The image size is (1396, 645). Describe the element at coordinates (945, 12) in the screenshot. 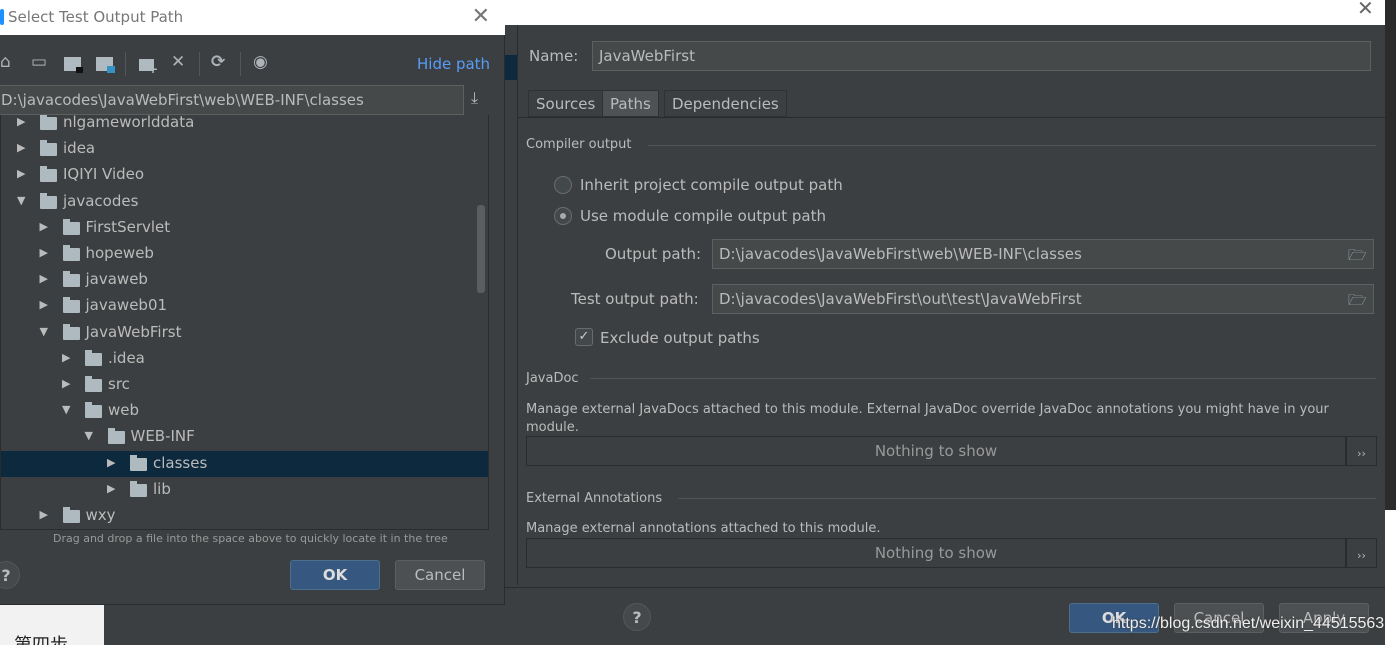

I see `title-bar` at that location.